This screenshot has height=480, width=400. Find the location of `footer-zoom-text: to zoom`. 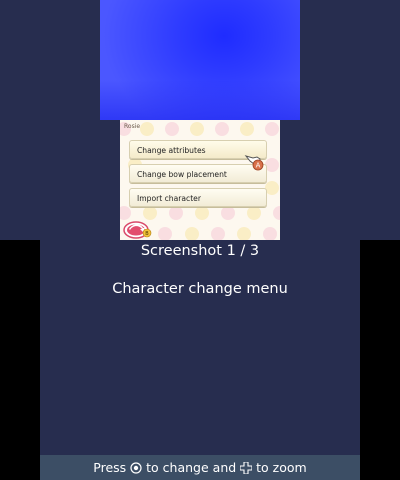

footer-zoom-text: to zoom is located at coordinates (281, 467).